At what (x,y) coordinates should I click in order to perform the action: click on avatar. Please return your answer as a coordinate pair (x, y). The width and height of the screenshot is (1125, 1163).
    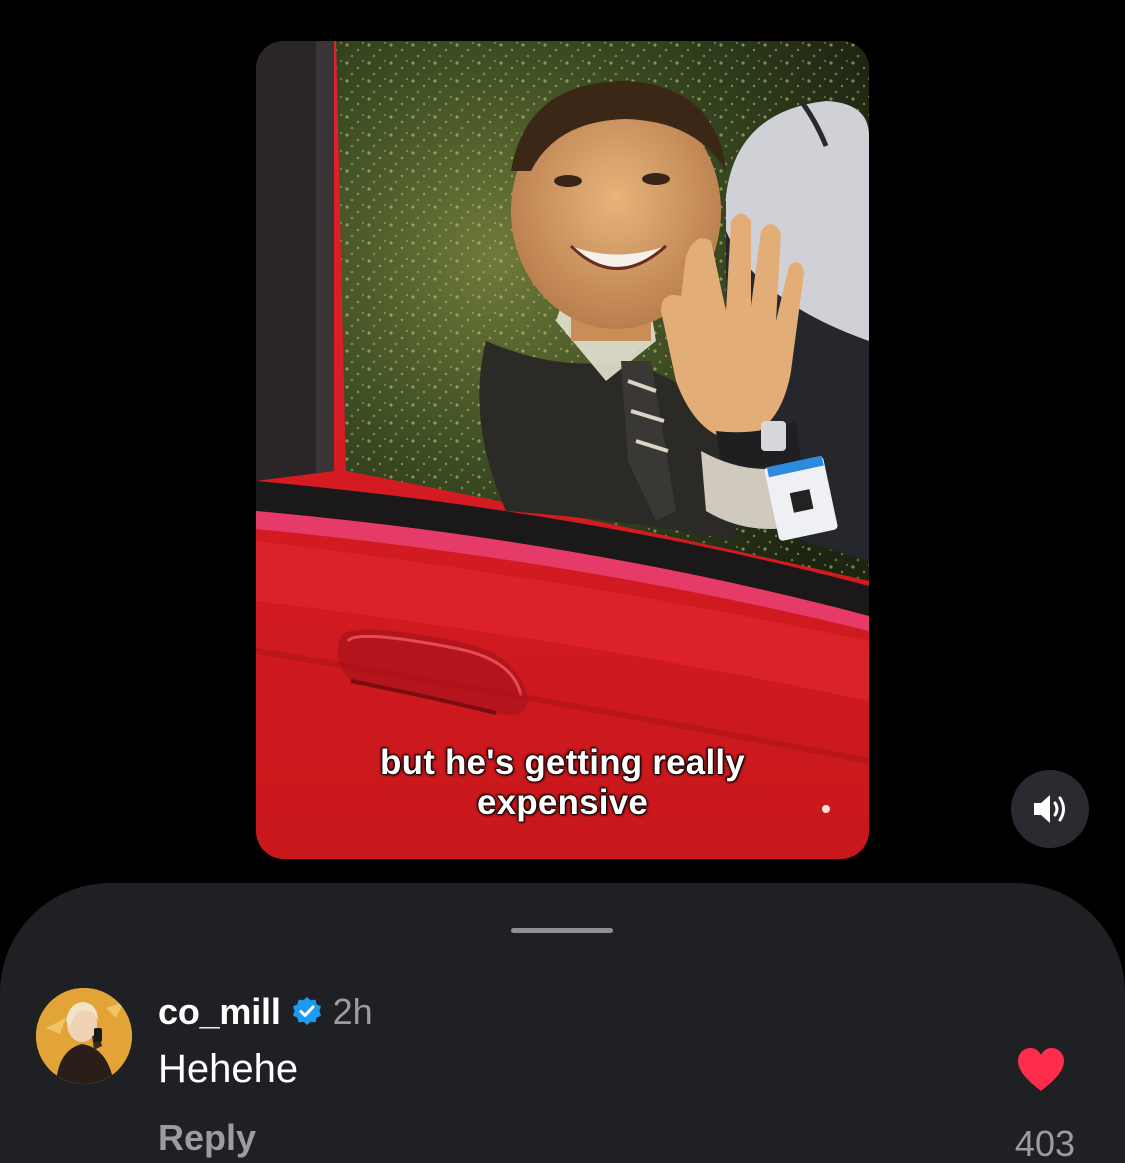
    Looking at the image, I should click on (84, 1036).